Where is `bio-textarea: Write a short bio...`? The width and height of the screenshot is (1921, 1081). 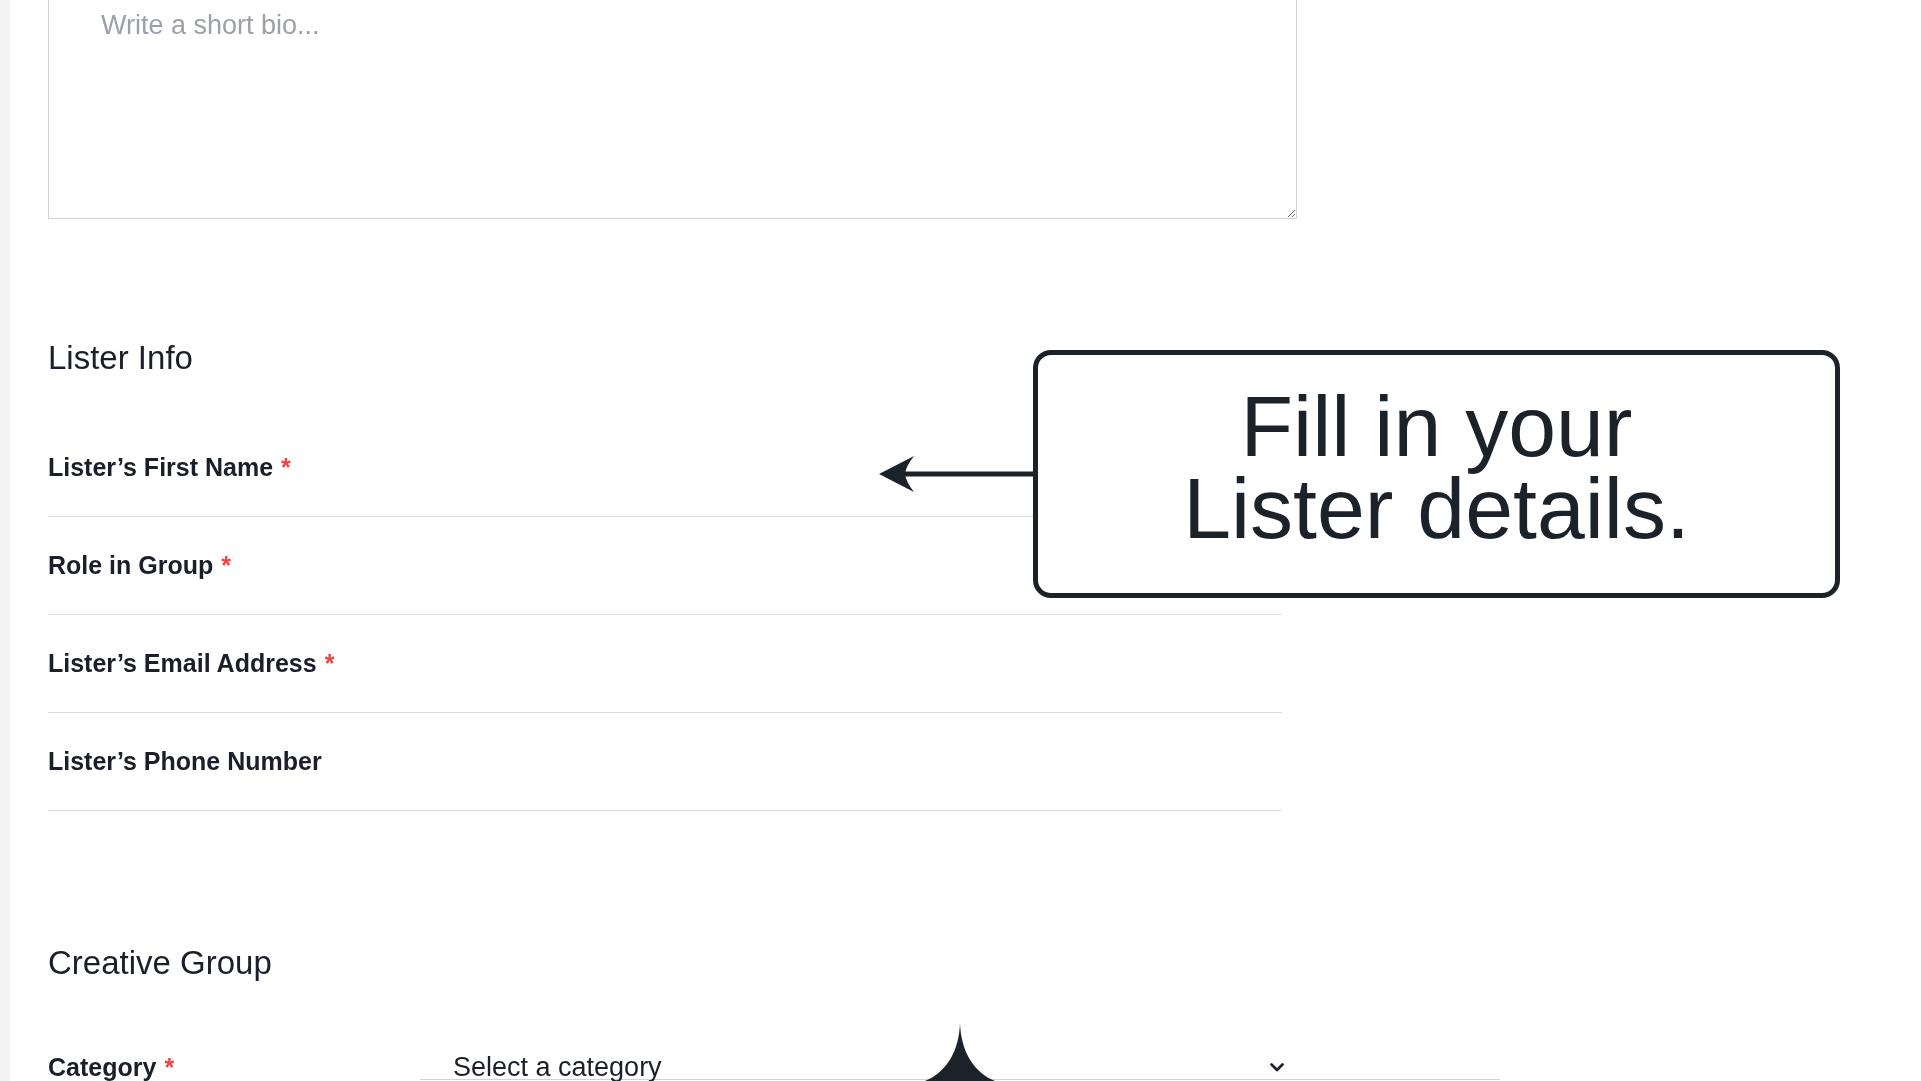 bio-textarea: Write a short bio... is located at coordinates (672, 109).